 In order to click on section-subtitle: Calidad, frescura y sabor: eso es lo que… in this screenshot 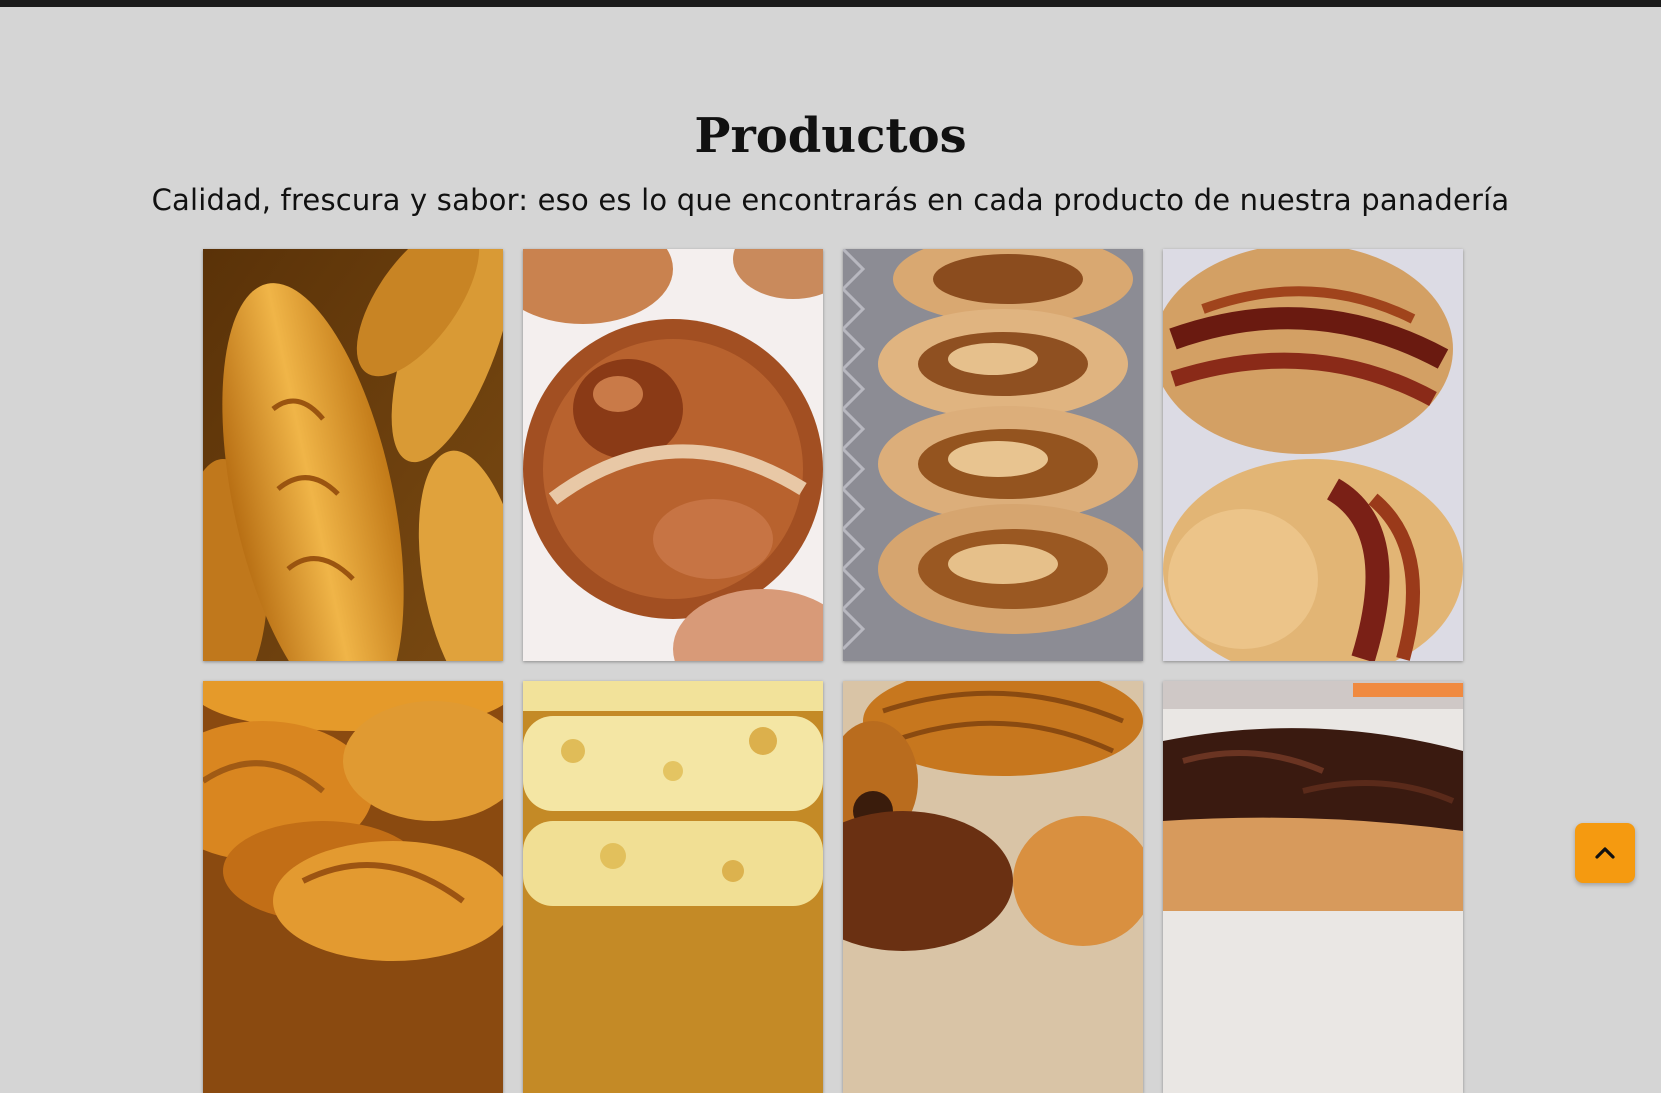, I will do `click(830, 200)`.